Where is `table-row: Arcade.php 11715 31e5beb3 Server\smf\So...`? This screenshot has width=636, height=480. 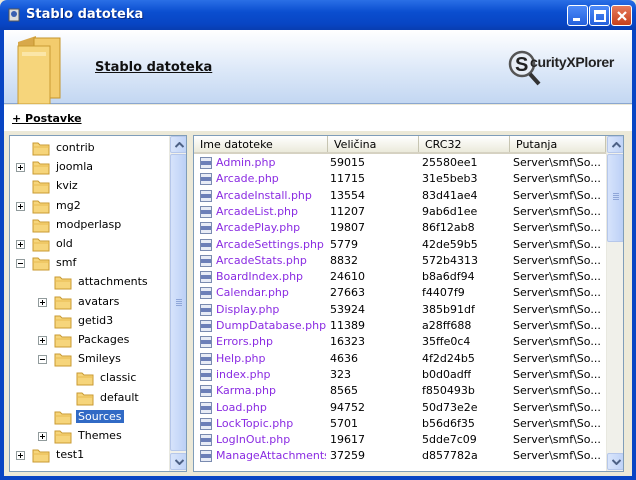 table-row: Arcade.php 11715 31e5beb3 Server\smf\So... is located at coordinates (400, 179).